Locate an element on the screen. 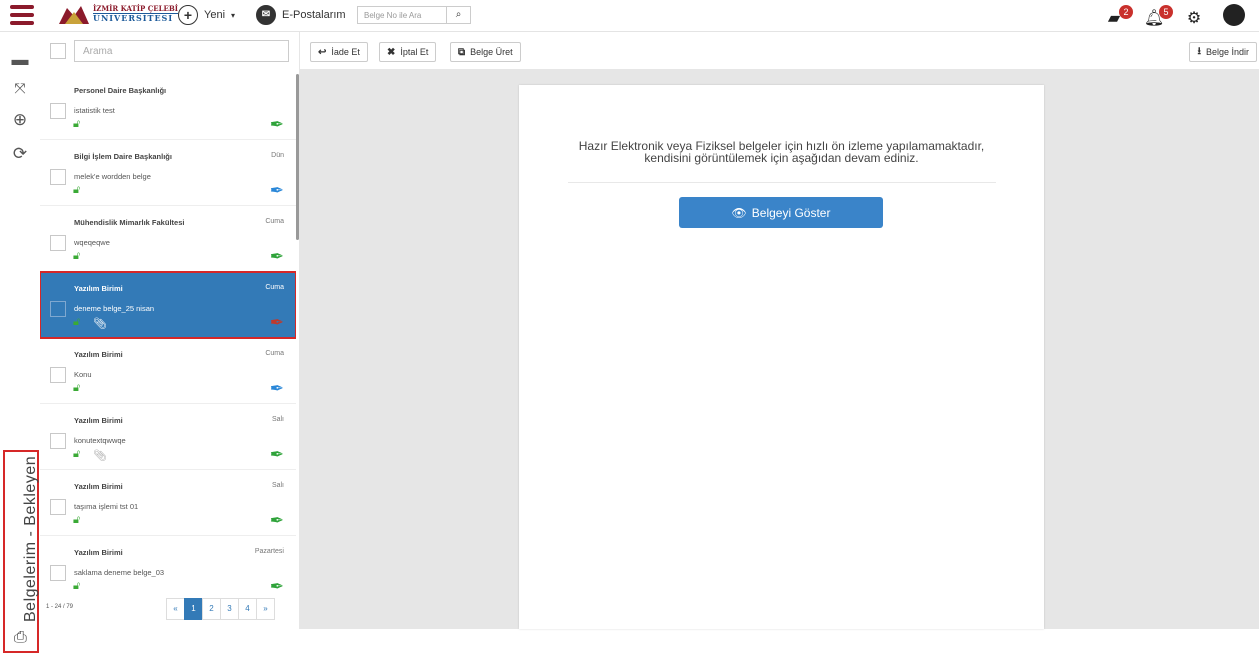 The width and height of the screenshot is (1259, 653). zoom-in-icon: ⊕ is located at coordinates (20, 120).